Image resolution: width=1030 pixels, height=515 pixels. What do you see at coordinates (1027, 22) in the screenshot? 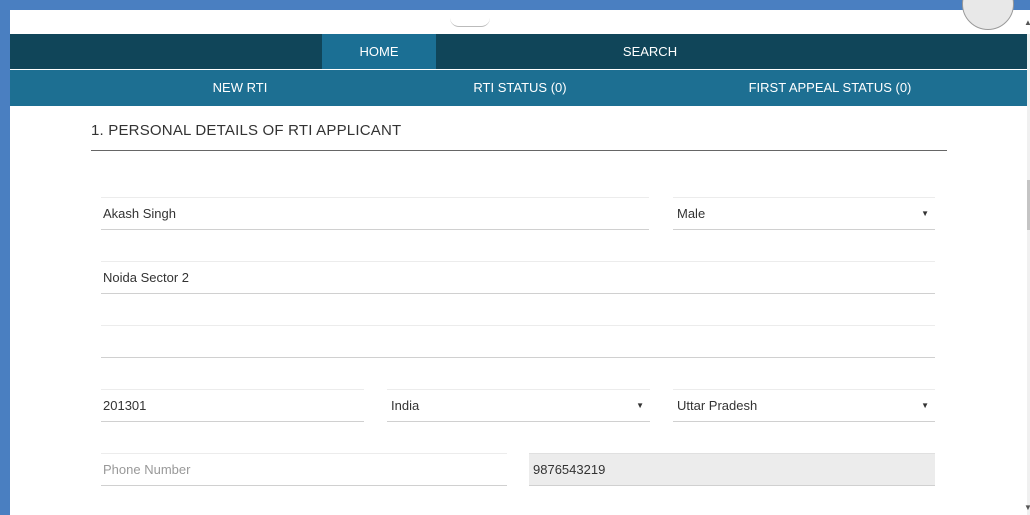
I see `scroll-up-icon: ▲` at bounding box center [1027, 22].